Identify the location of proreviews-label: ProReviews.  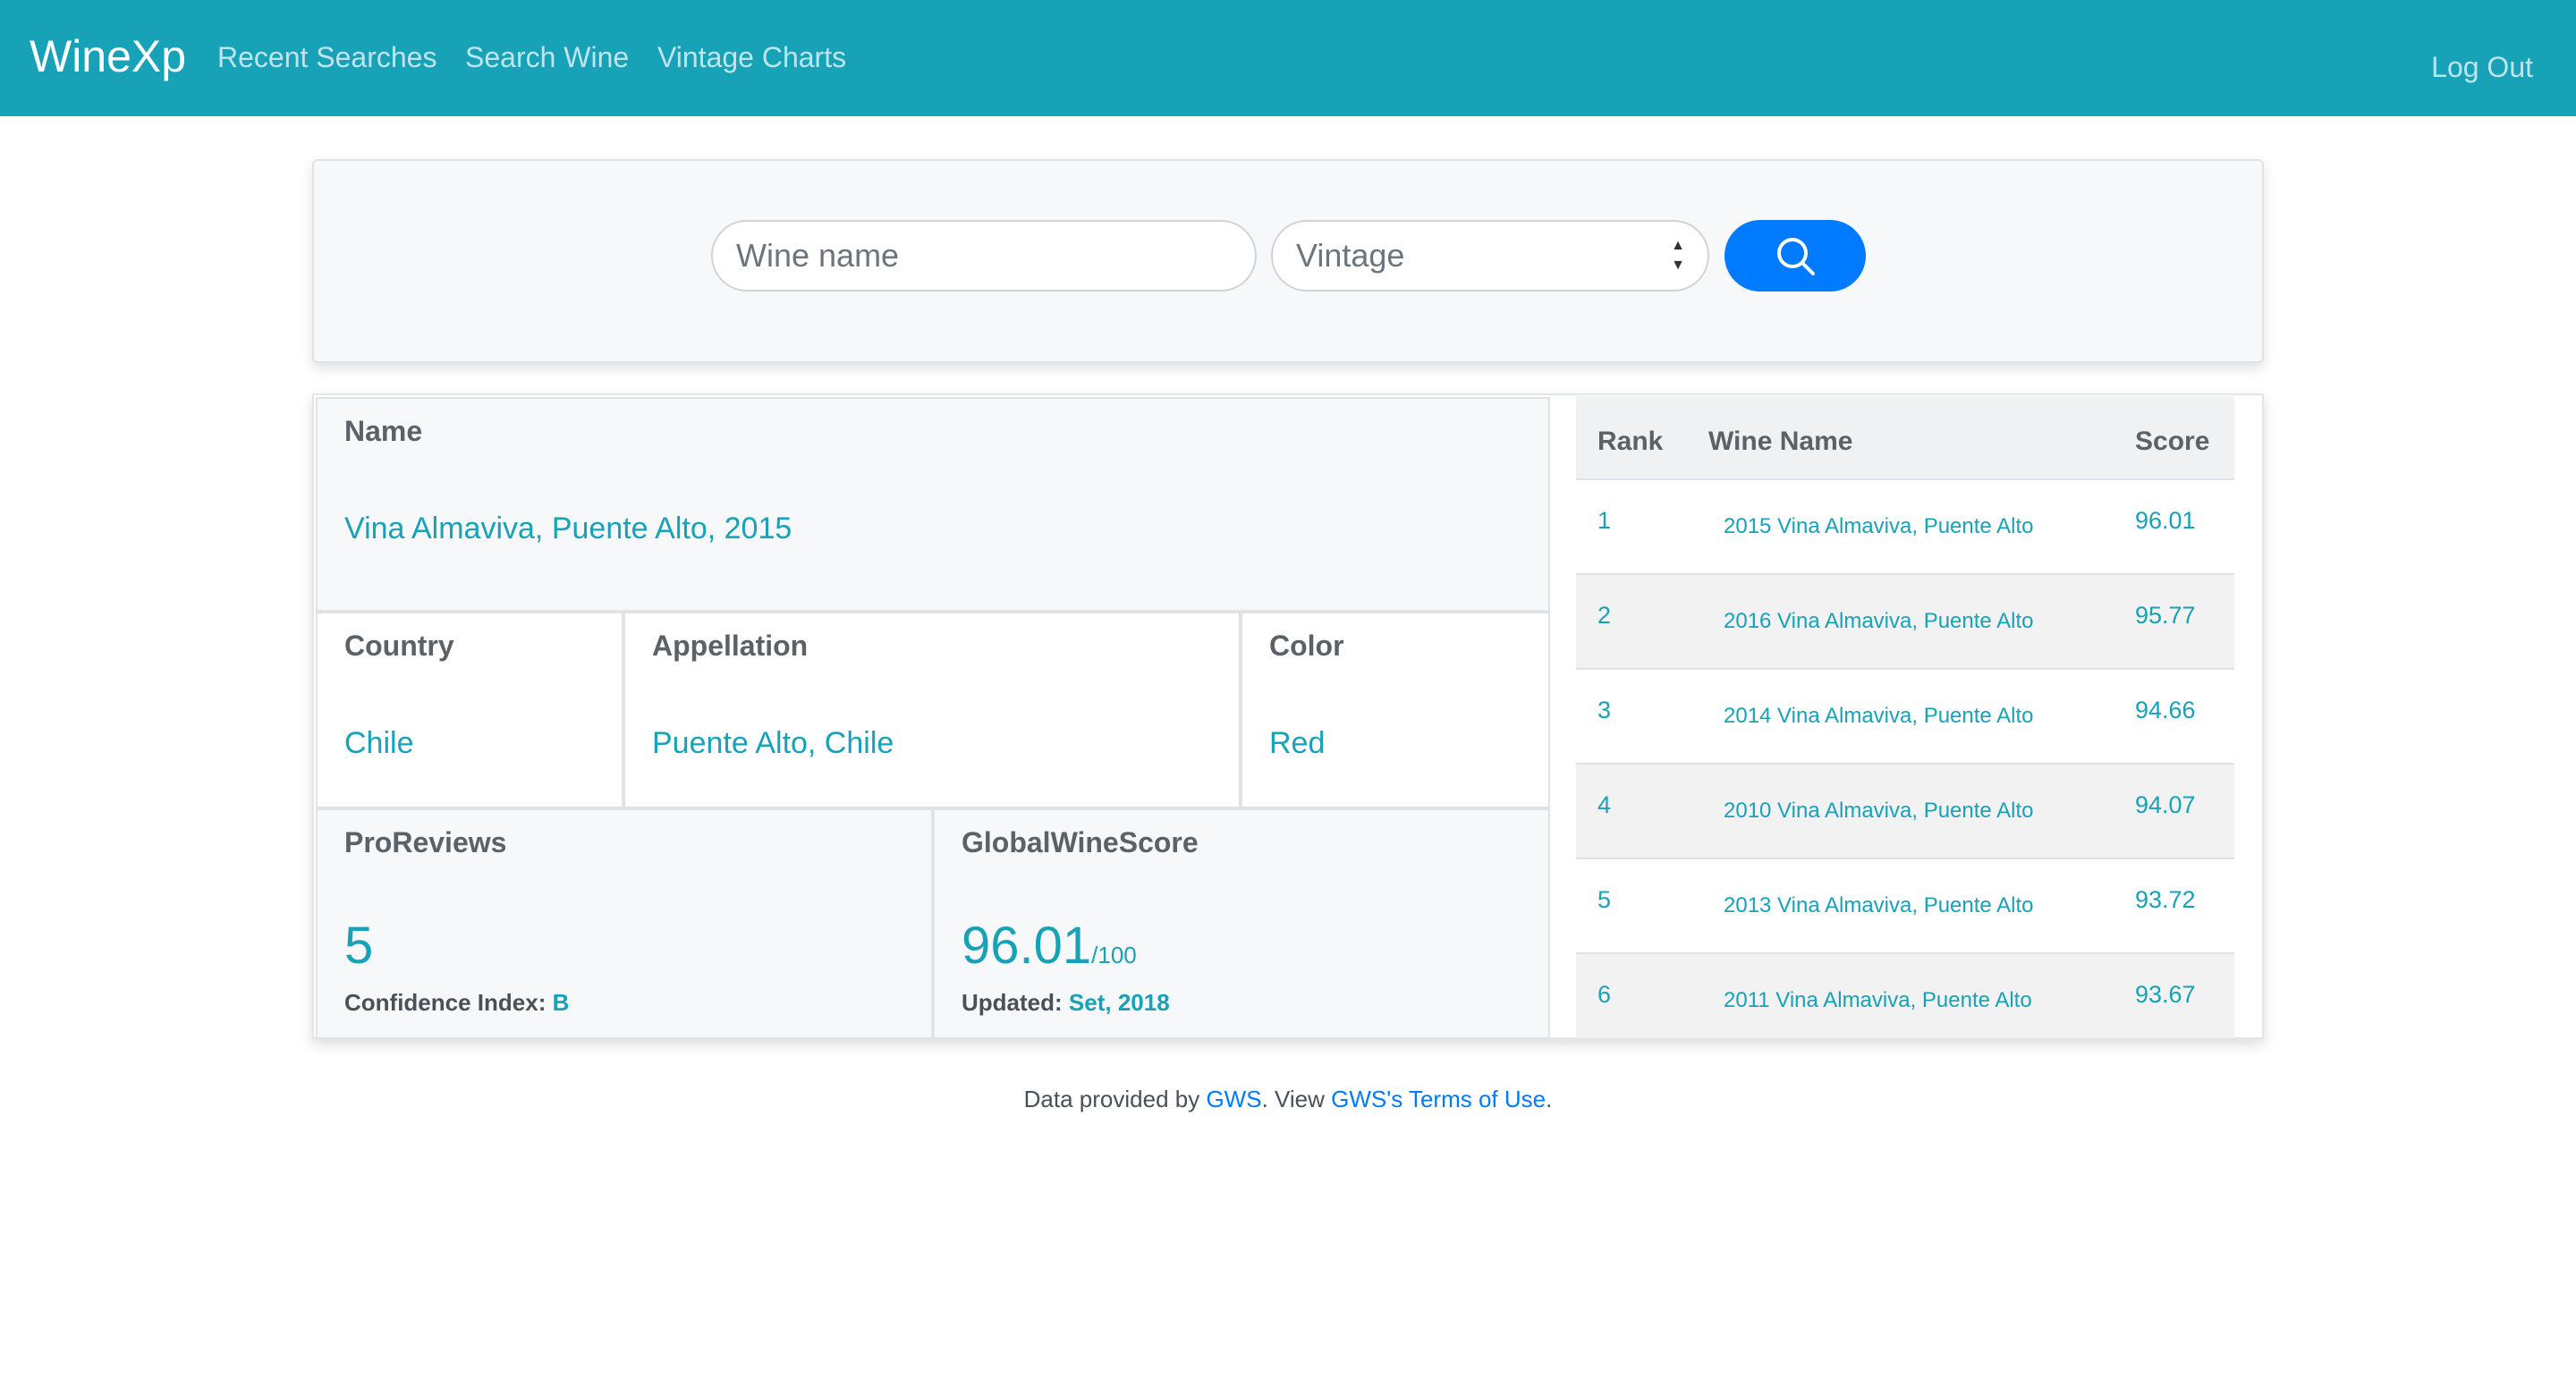
(425, 842).